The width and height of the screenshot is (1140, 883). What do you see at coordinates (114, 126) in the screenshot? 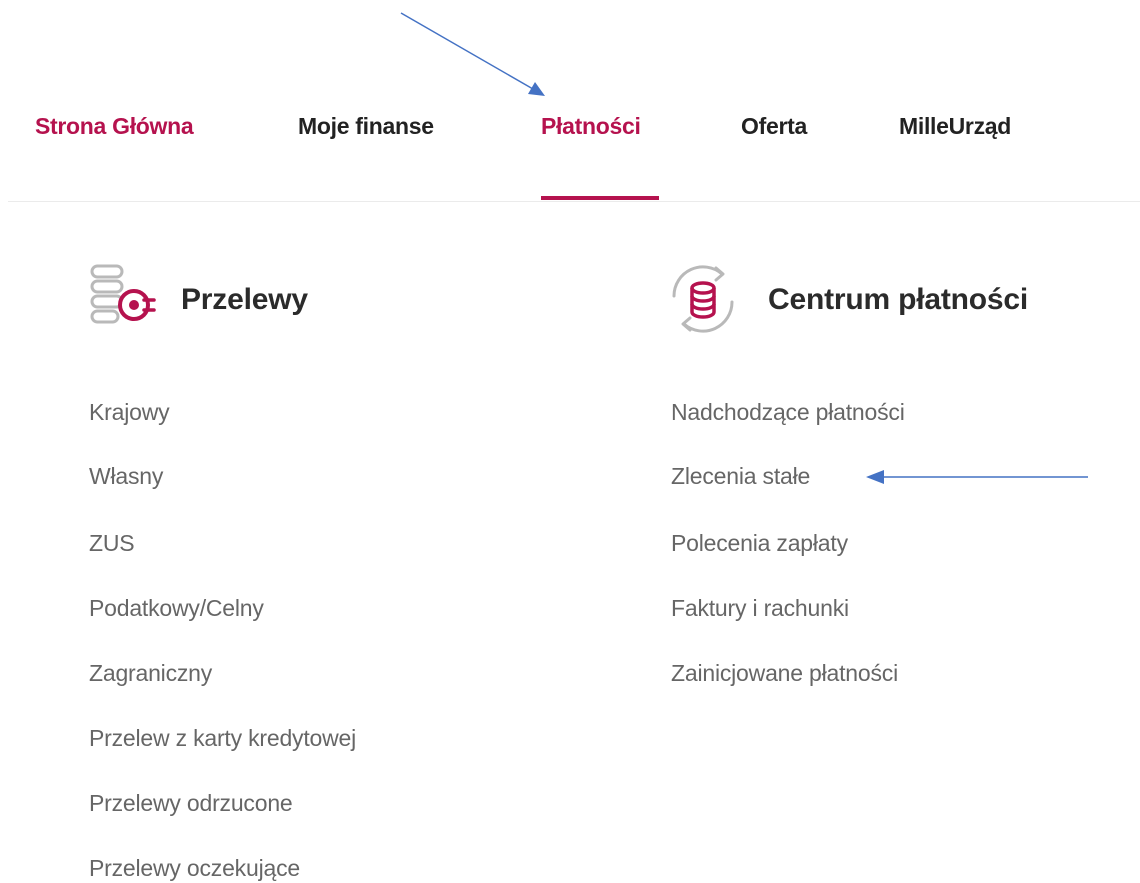
I see `nav-item-strona-glowna: Strona Główna` at bounding box center [114, 126].